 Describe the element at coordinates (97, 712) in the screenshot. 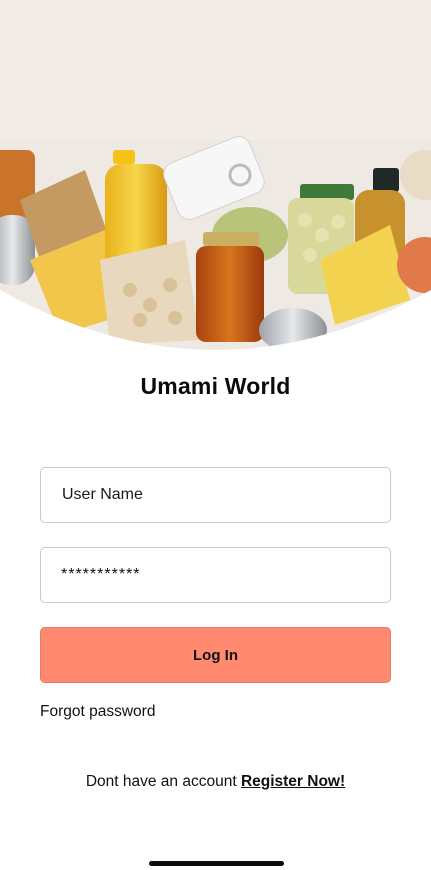

I see `forgot-password-link: Forgot password` at that location.